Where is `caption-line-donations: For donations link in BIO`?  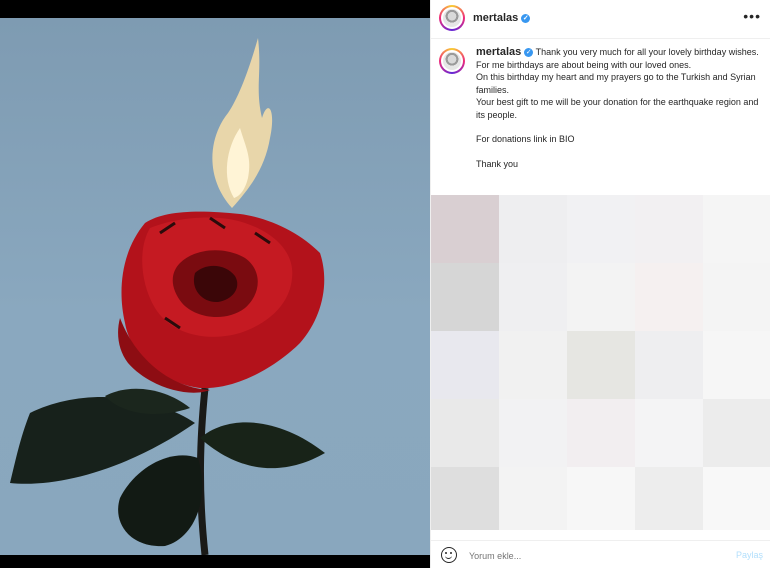 caption-line-donations: For donations link in BIO is located at coordinates (525, 139).